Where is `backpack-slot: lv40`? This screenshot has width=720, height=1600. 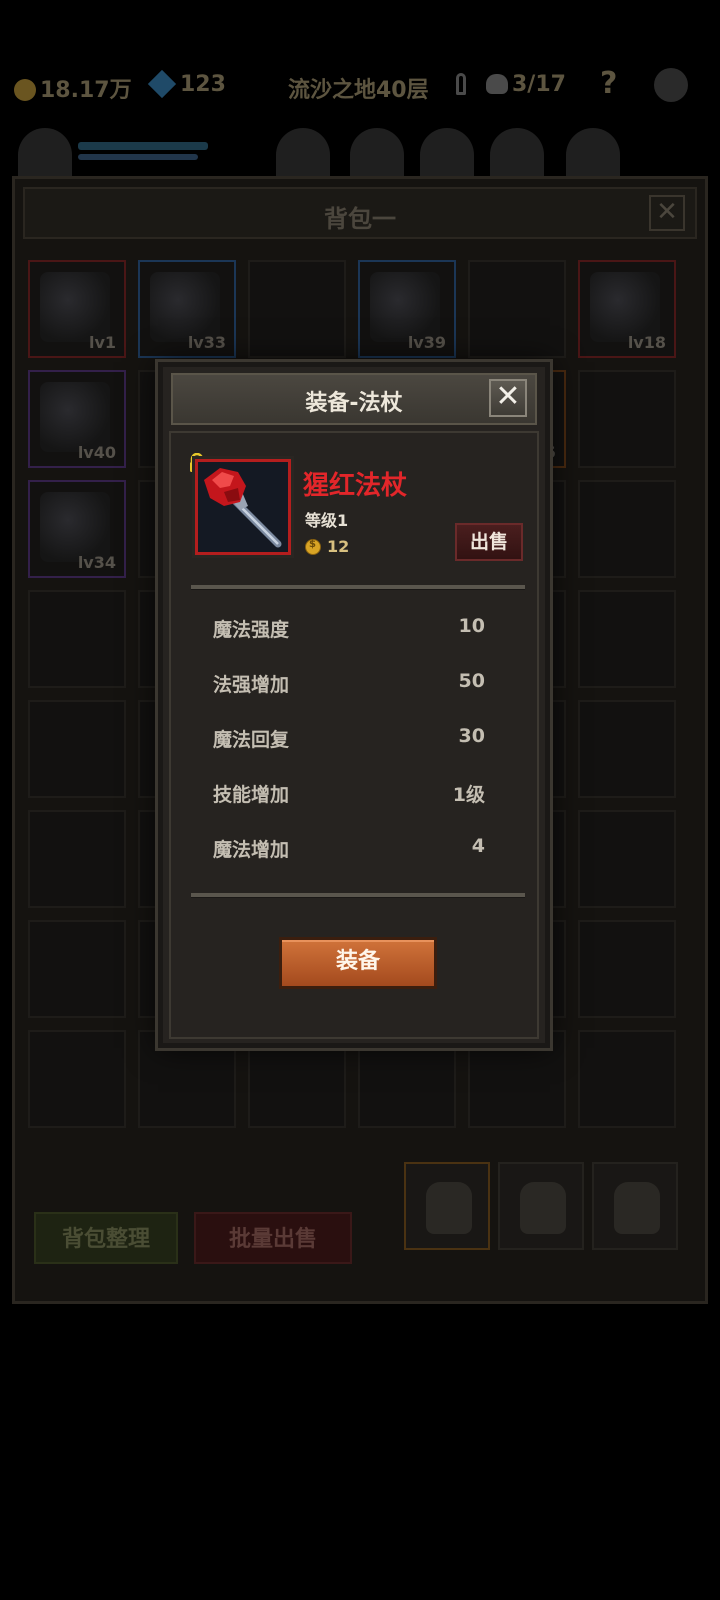 backpack-slot: lv40 is located at coordinates (77, 419).